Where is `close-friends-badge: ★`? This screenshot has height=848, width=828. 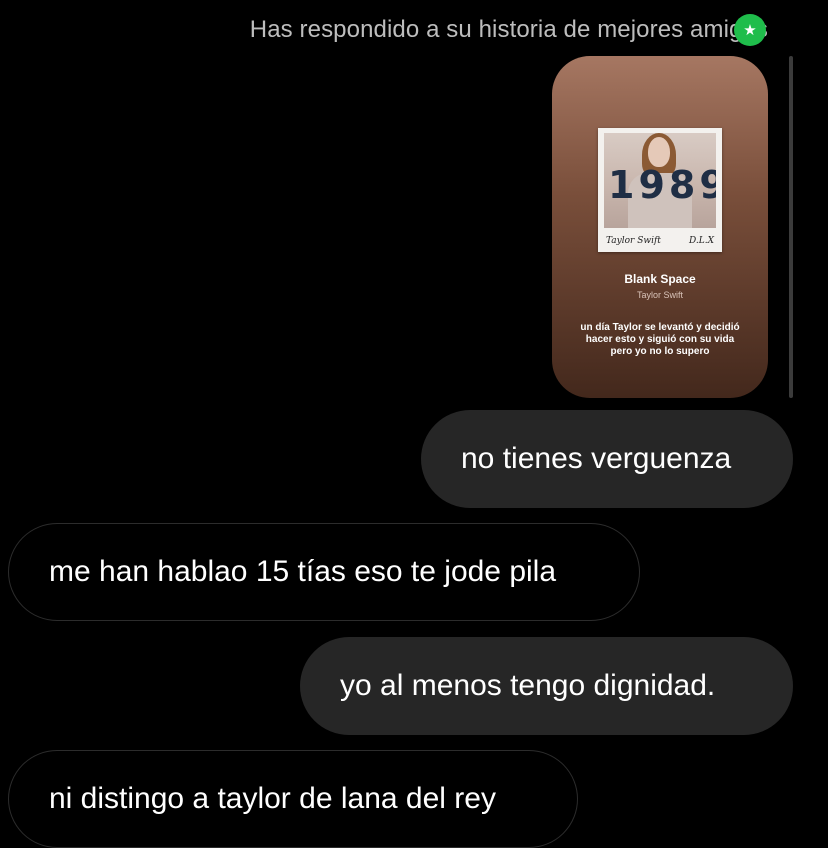
close-friends-badge: ★ is located at coordinates (750, 30).